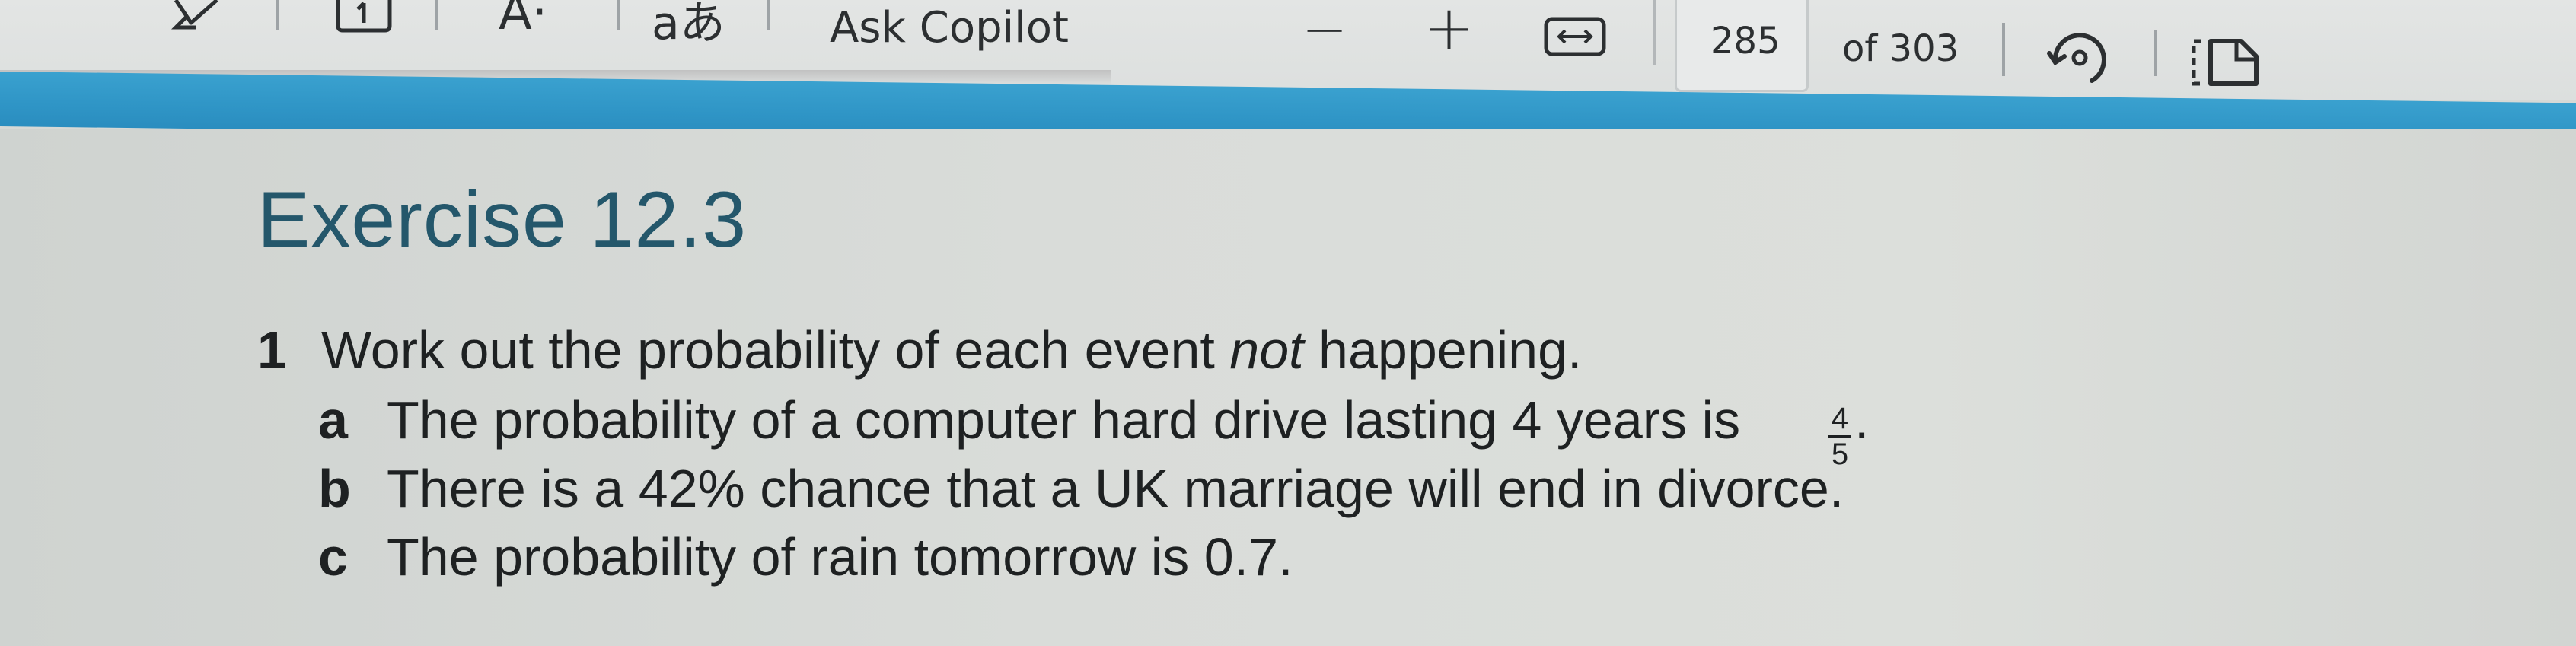 The width and height of the screenshot is (2576, 646). Describe the element at coordinates (2079, 58) in the screenshot. I see `rotate-icon` at that location.